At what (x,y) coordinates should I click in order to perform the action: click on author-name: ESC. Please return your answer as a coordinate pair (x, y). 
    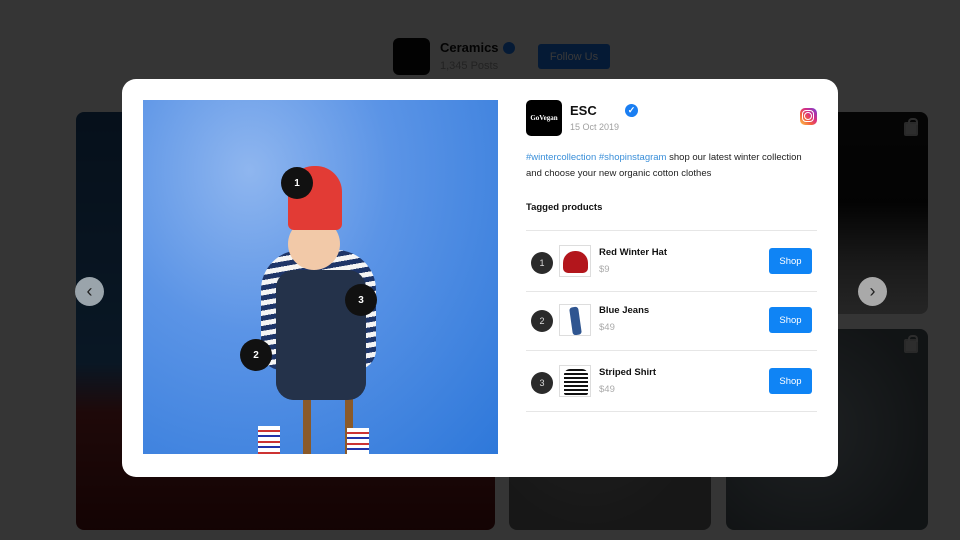
    Looking at the image, I should click on (583, 110).